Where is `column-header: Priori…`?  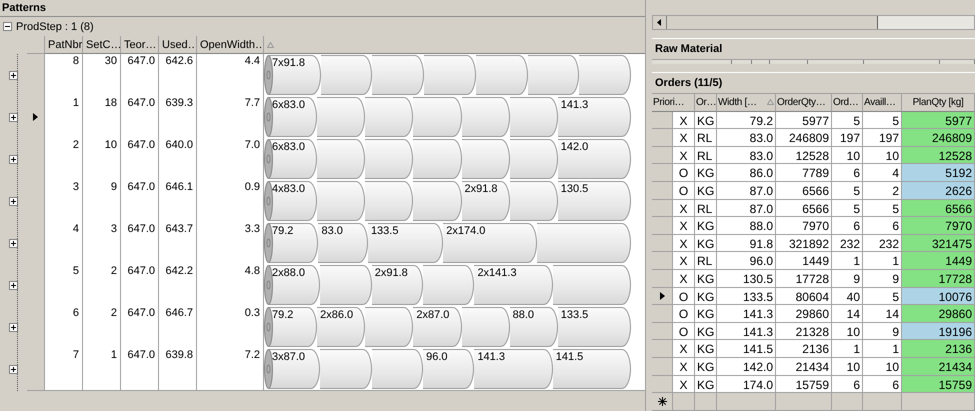
column-header: Priori… is located at coordinates (673, 103).